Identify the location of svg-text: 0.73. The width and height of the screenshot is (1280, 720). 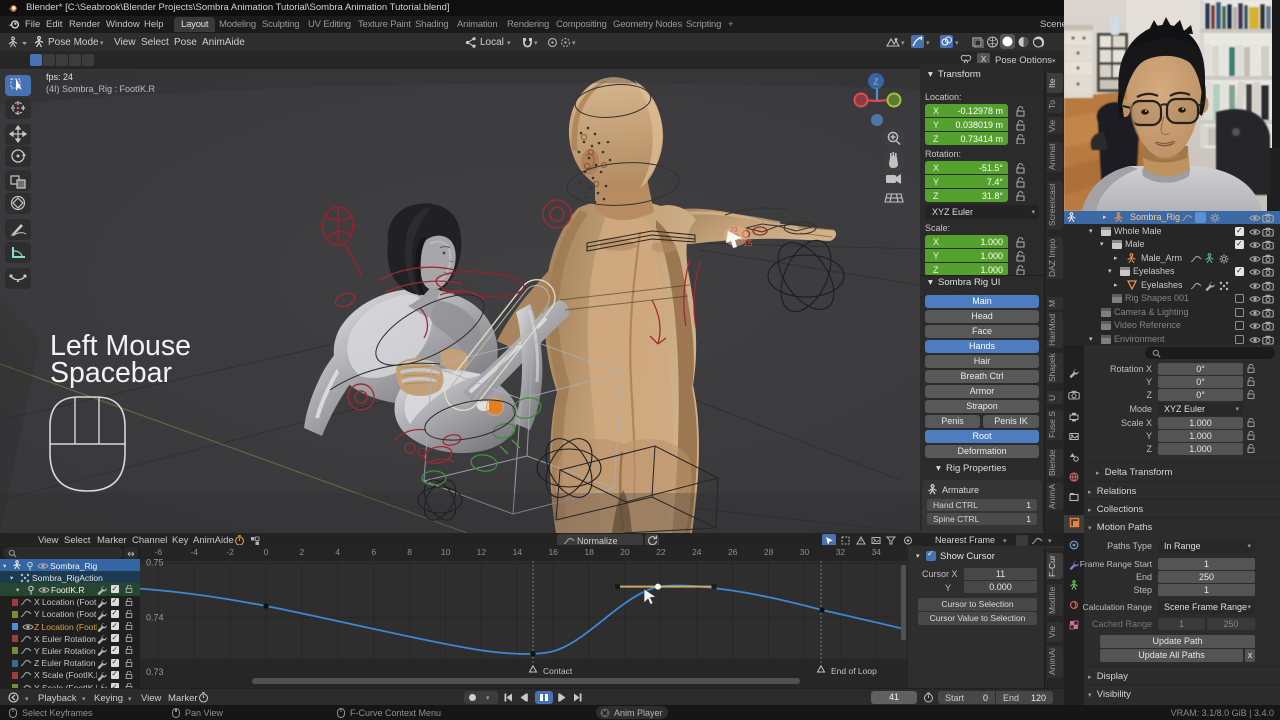
(155, 672).